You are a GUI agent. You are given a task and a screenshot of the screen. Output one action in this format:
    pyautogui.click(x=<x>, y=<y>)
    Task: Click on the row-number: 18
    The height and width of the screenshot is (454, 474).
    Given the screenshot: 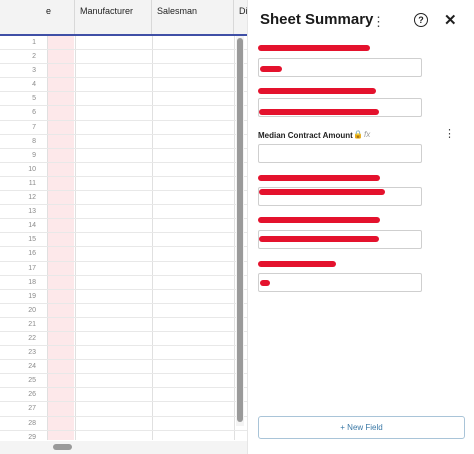 What is the action you would take?
    pyautogui.click(x=32, y=282)
    